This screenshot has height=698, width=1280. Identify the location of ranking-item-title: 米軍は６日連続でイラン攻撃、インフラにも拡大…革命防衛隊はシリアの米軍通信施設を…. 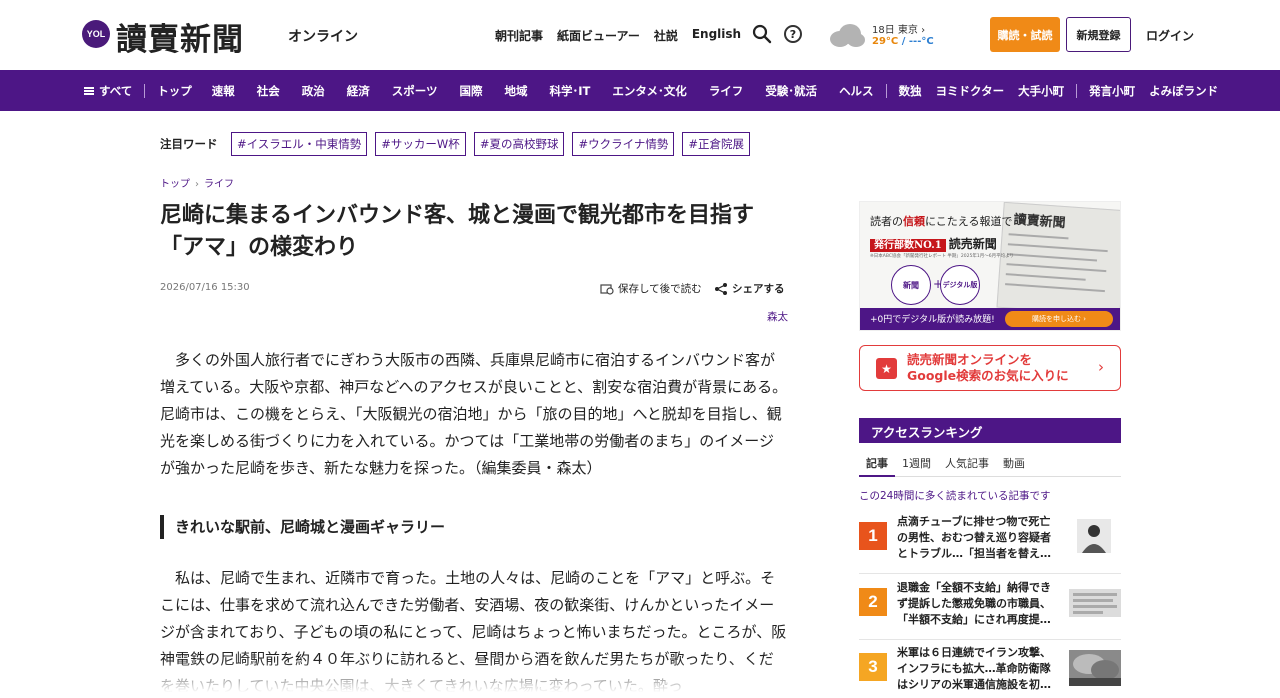
(978, 669).